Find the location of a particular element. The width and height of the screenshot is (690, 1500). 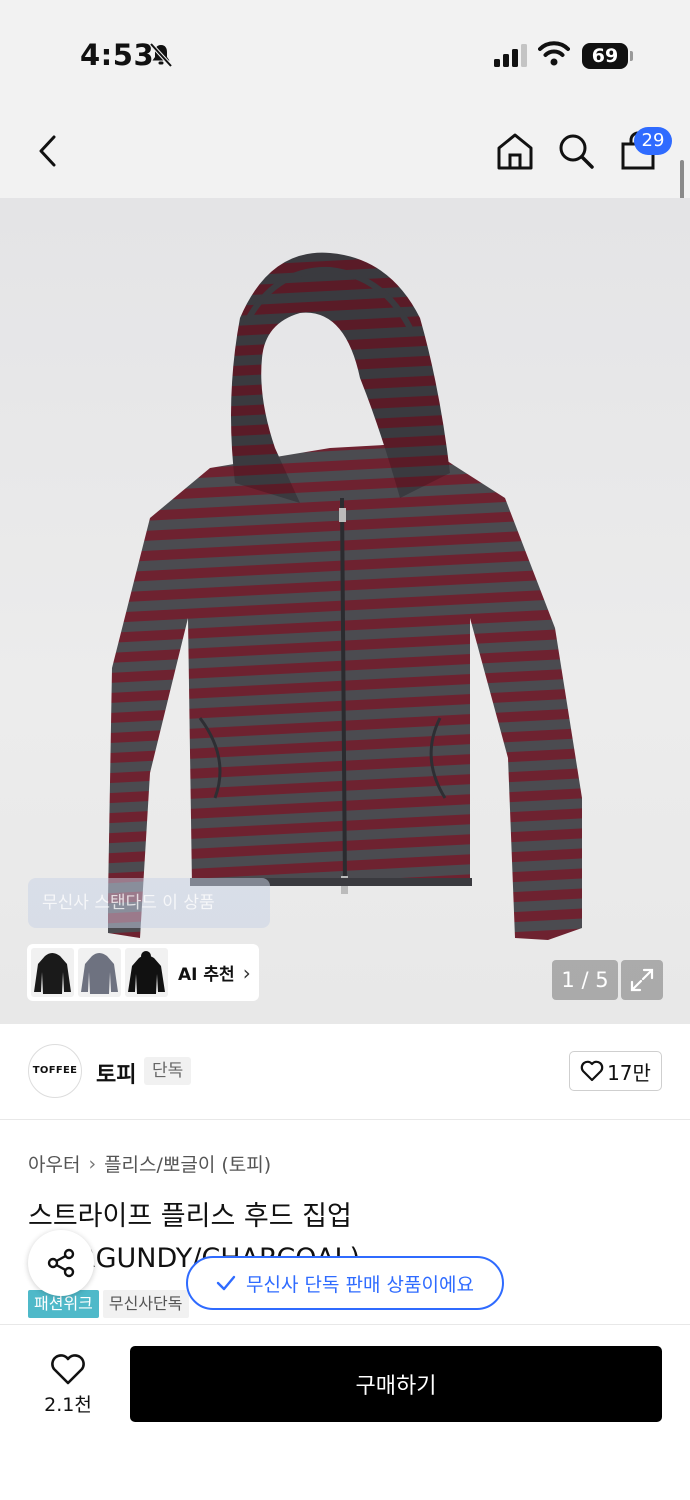

faded-recommend-tag: 무신사 스탠다드 이 상품 is located at coordinates (149, 903).